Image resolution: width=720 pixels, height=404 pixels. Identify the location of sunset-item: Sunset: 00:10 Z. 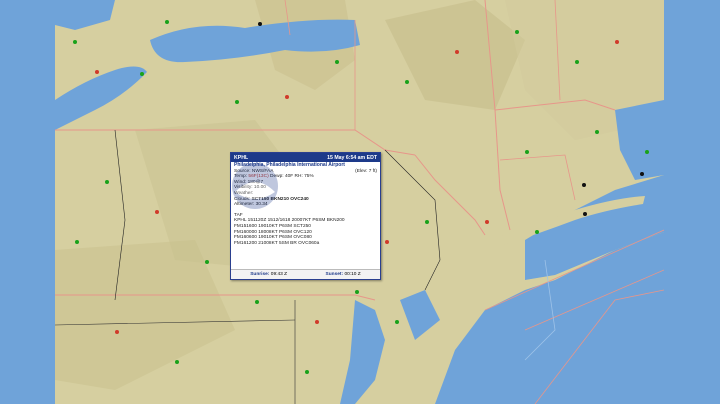
(343, 274).